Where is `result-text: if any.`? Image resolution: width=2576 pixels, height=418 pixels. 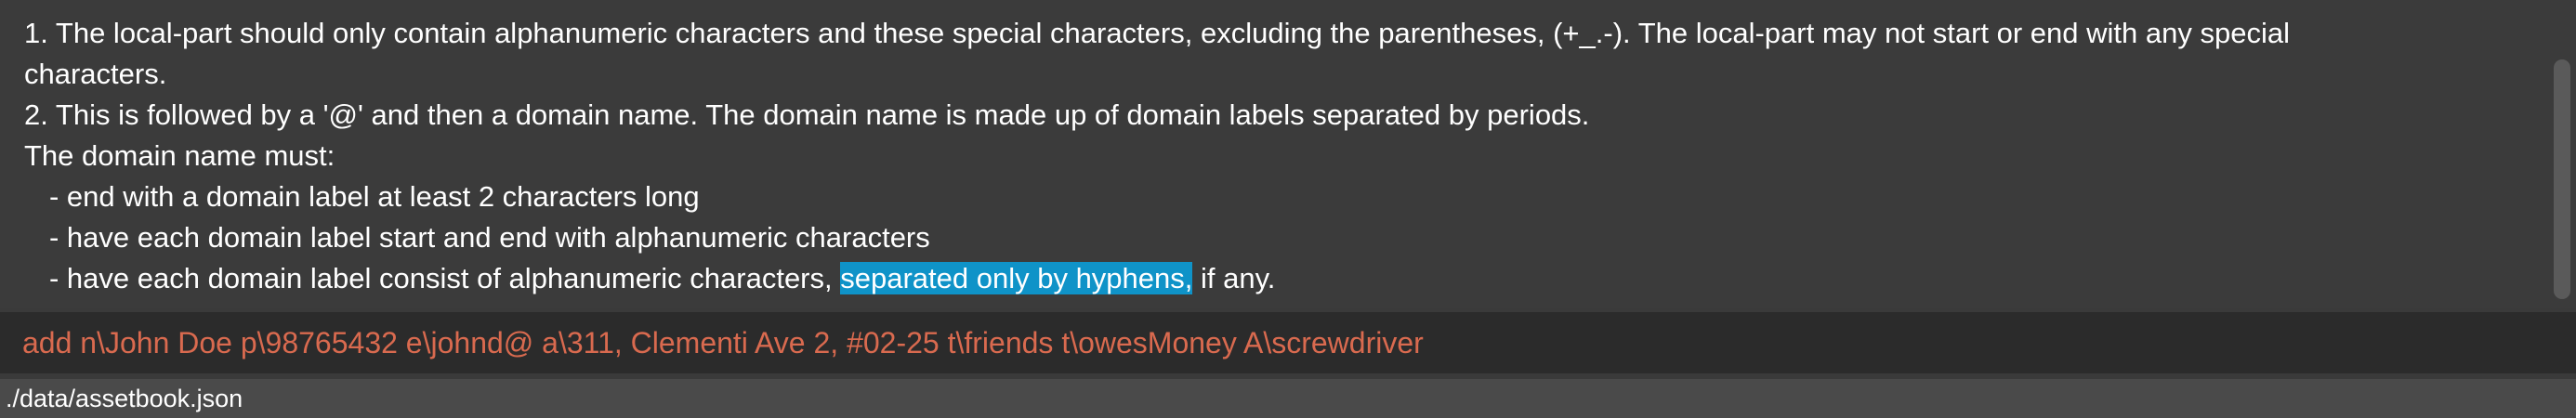
result-text: if any. is located at coordinates (1234, 278).